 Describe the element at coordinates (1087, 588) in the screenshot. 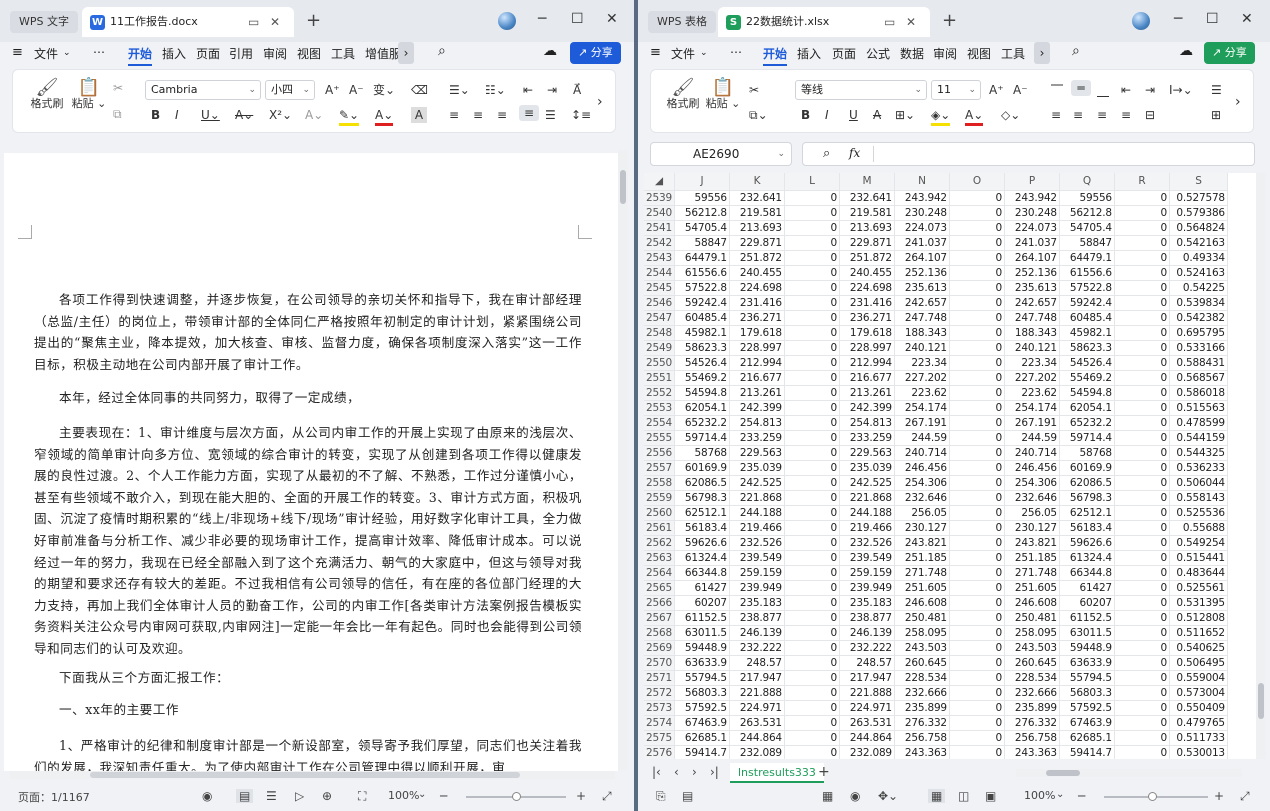

I see `table-cell: 61427` at that location.